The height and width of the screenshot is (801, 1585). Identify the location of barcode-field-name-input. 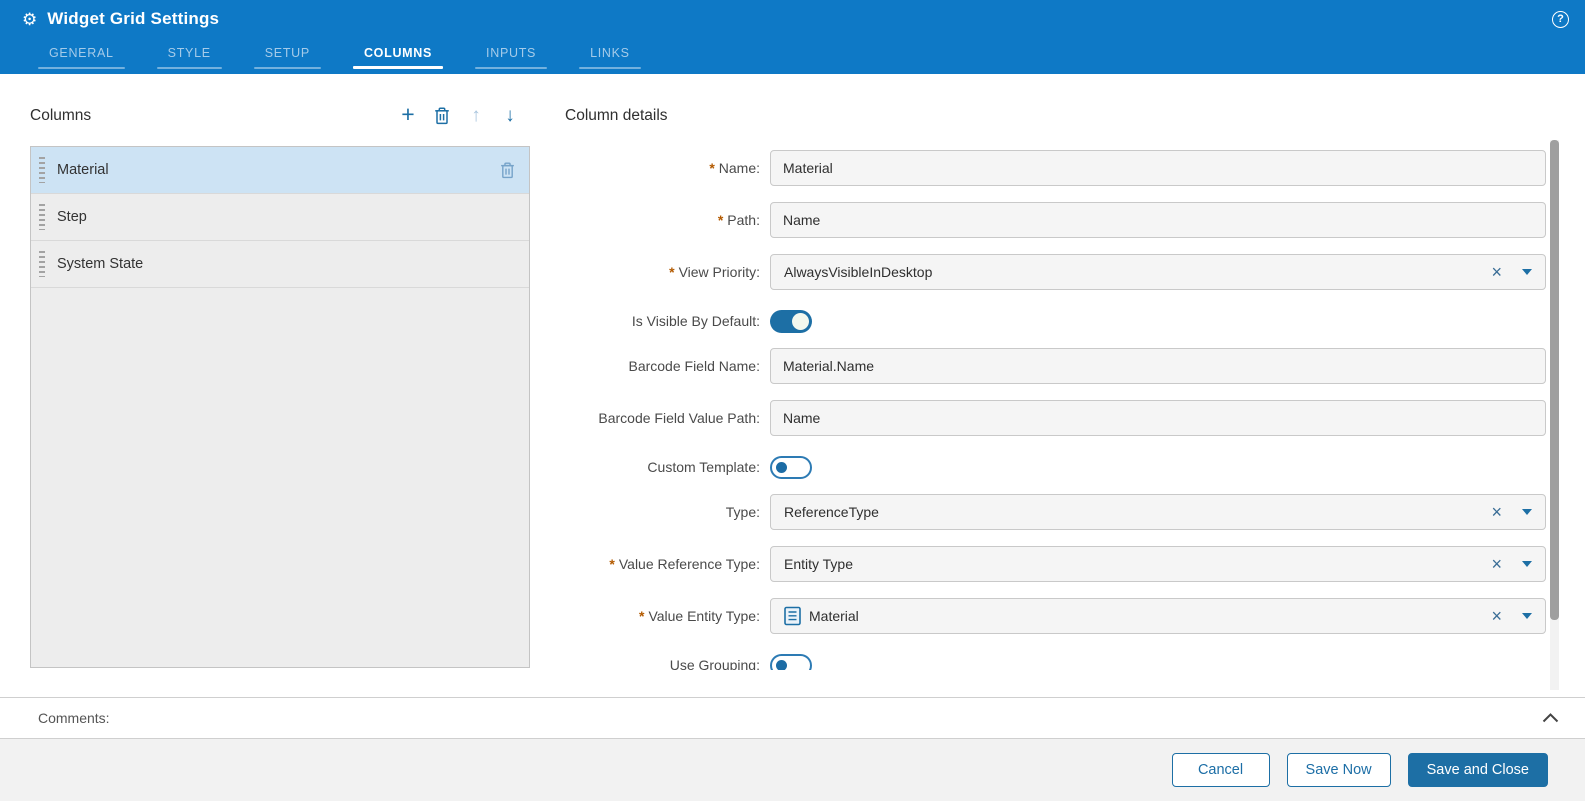
(1158, 366).